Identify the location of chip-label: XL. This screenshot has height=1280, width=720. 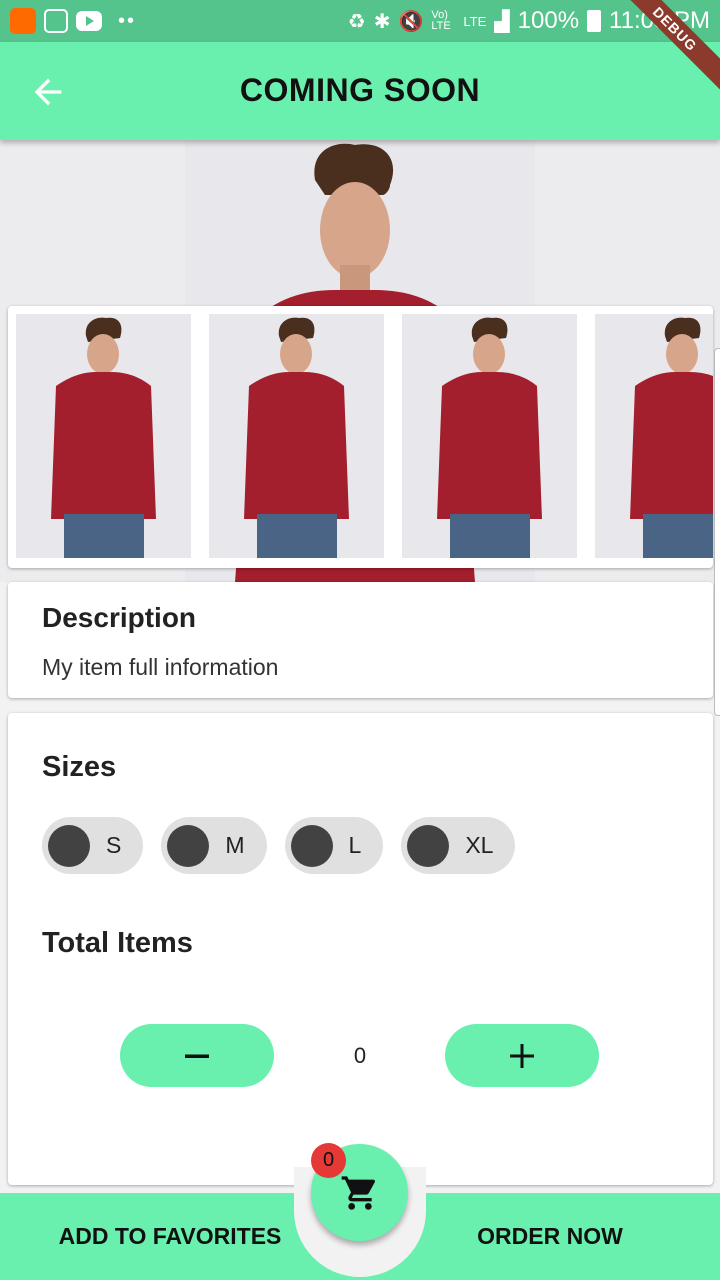
(479, 845).